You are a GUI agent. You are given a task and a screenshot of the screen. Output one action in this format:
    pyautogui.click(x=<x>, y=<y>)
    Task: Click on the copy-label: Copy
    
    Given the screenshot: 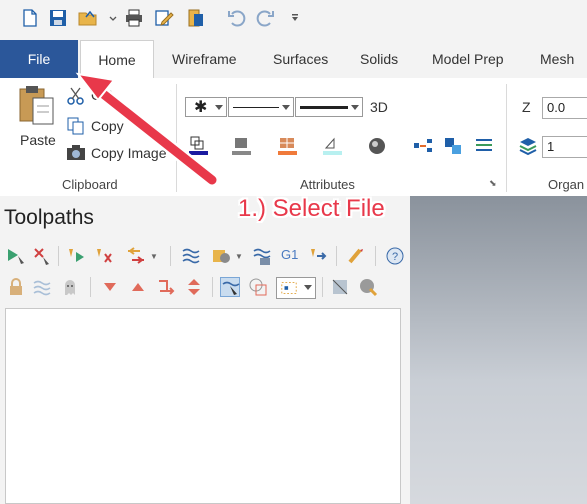 What is the action you would take?
    pyautogui.click(x=107, y=126)
    